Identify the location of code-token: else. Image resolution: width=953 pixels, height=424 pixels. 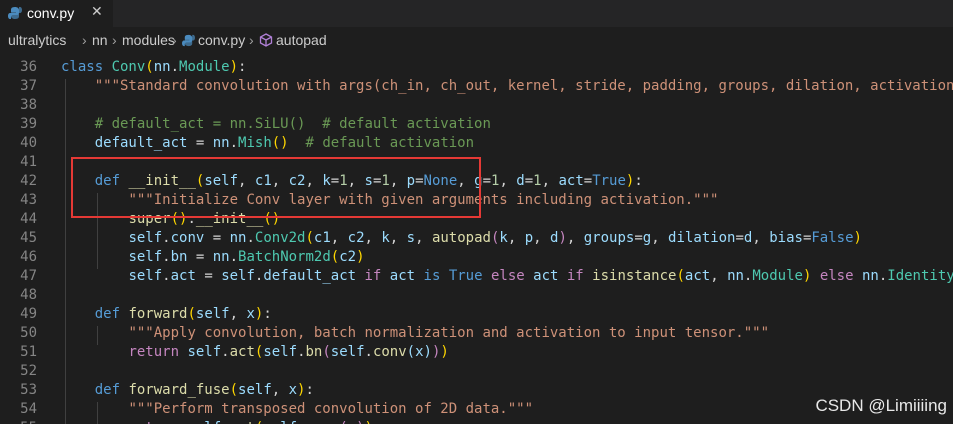
(507, 276).